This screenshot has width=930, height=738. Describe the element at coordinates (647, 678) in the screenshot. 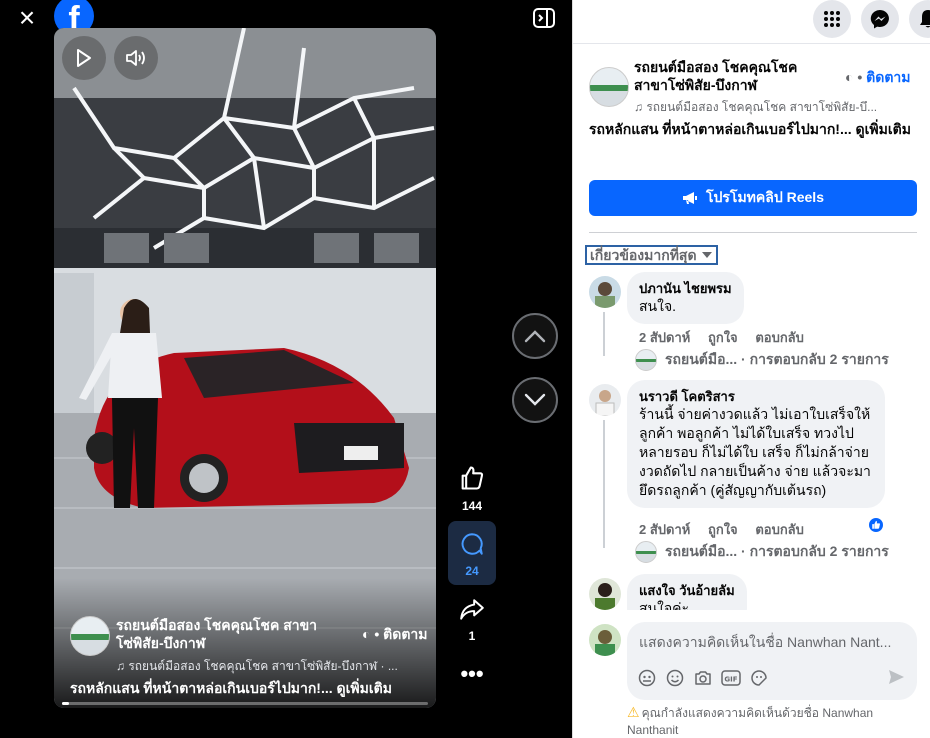

I see `avatar-sticker-icon` at that location.